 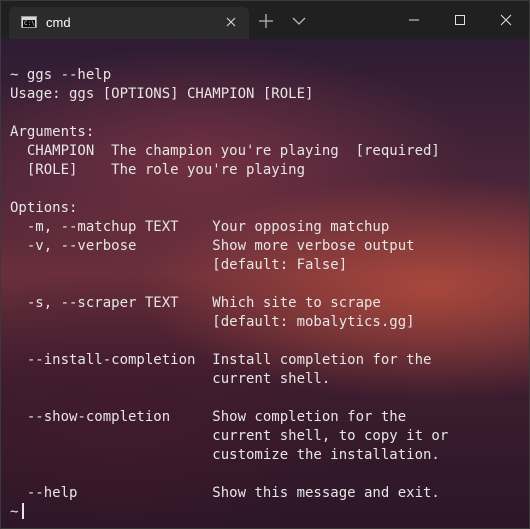 What do you see at coordinates (212, 246) in the screenshot?
I see `terminal-line: -v, --verbose Show more verbose output` at bounding box center [212, 246].